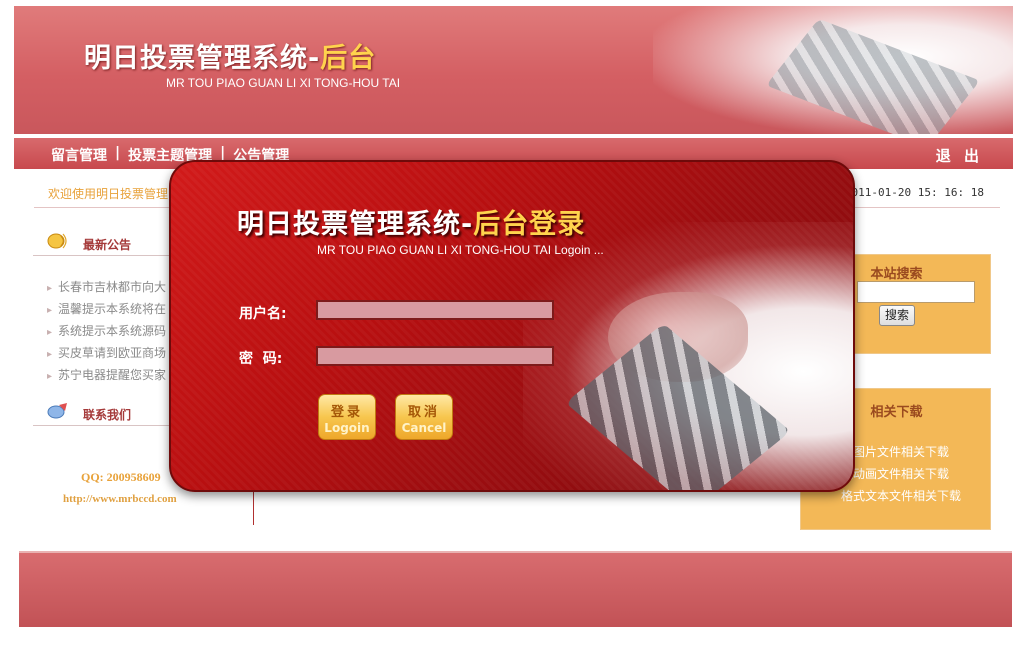 The height and width of the screenshot is (650, 1023). I want to click on contact-qq: QQ: 200958609, so click(121, 477).